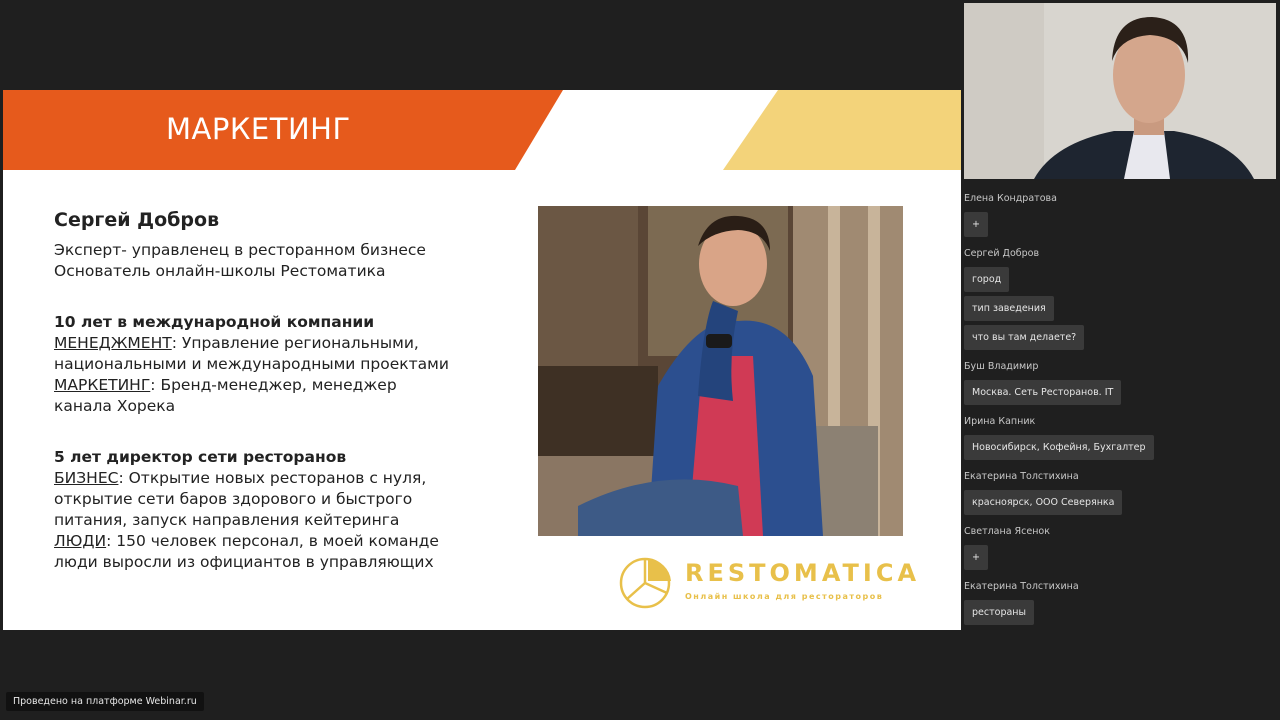 Image resolution: width=1280 pixels, height=720 pixels. What do you see at coordinates (115, 406) in the screenshot?
I see `section1-line-4: канала Хорека` at bounding box center [115, 406].